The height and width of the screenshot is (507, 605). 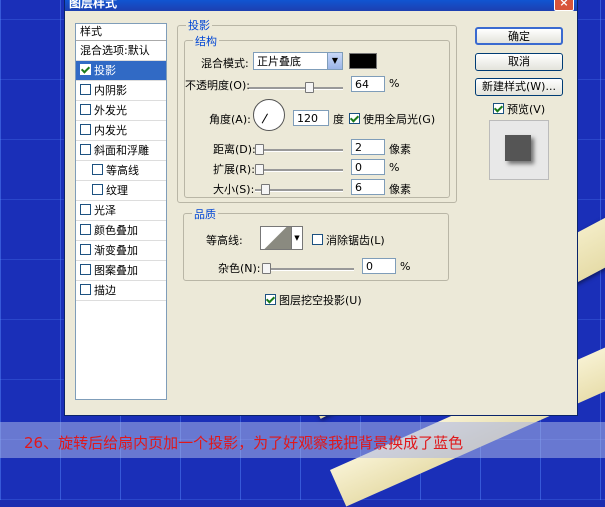 What do you see at coordinates (564, 5) in the screenshot?
I see `close-icon: ×` at bounding box center [564, 5].